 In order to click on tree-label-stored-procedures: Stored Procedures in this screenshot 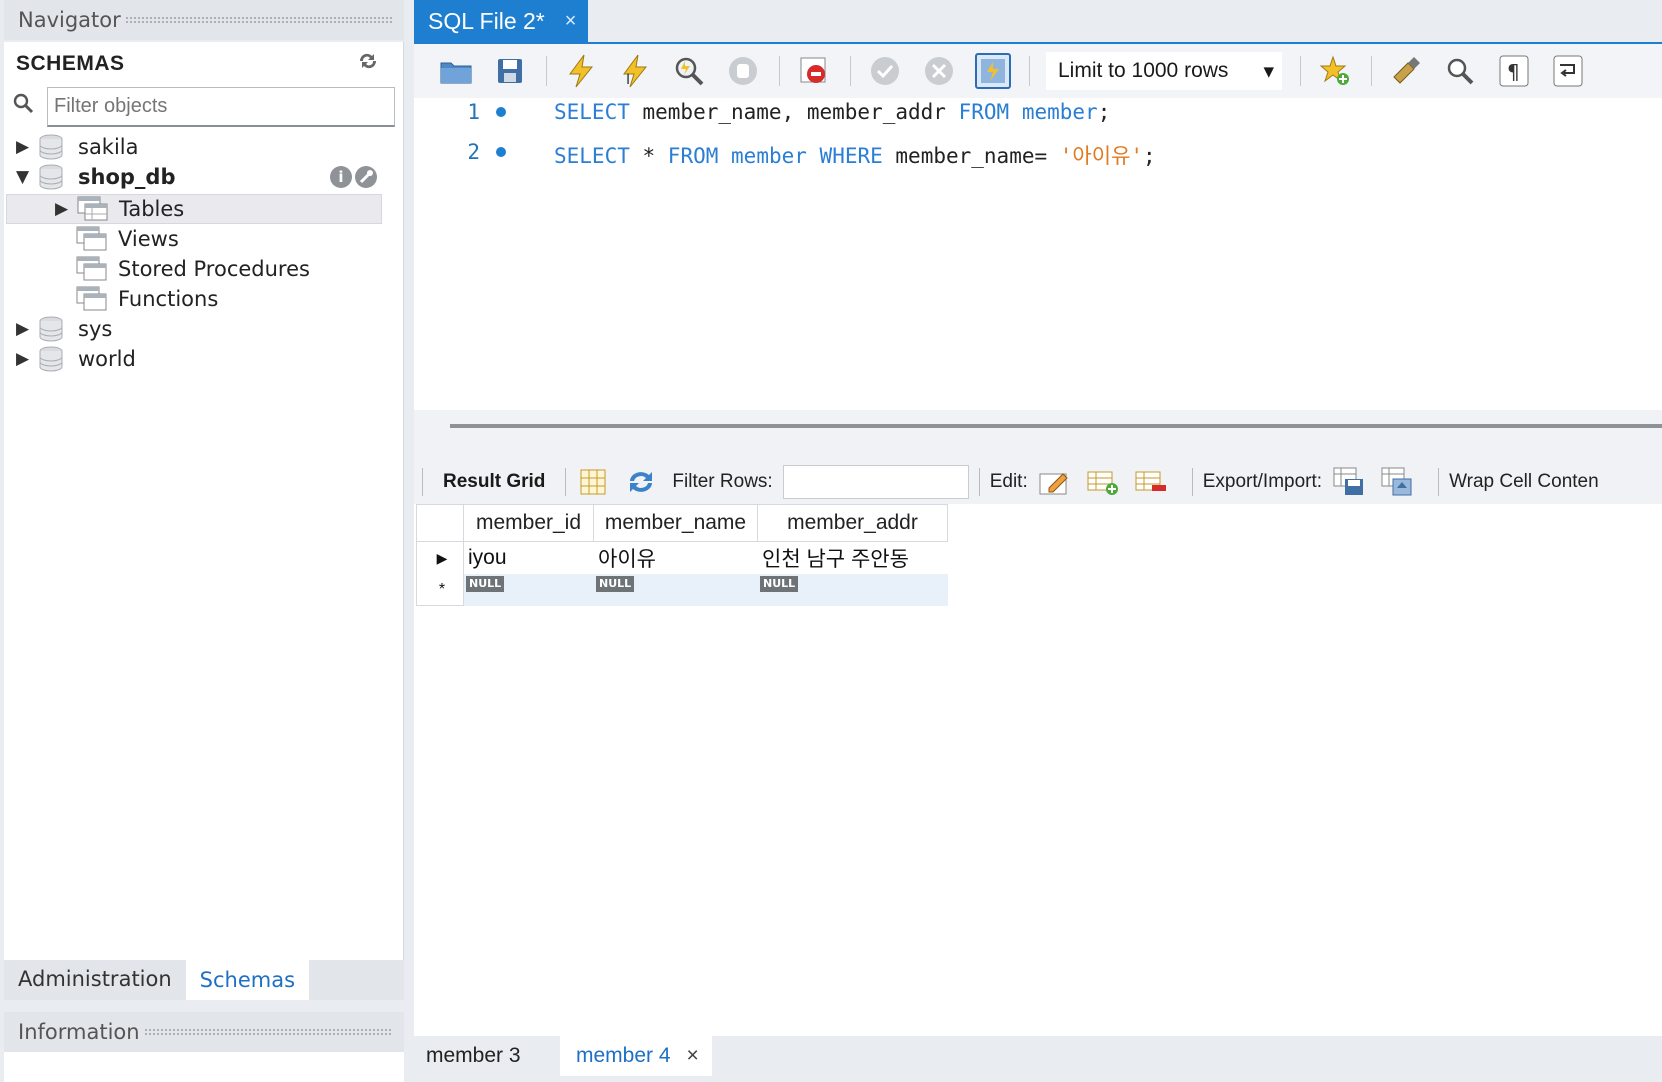, I will do `click(214, 269)`.